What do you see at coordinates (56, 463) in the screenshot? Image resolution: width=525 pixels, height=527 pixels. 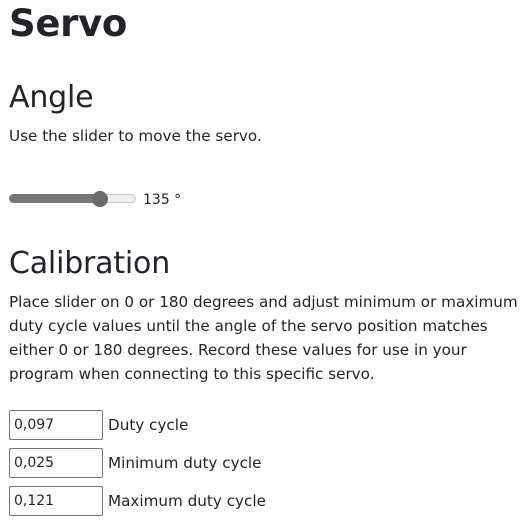 I see `min-duty-cycle-input` at bounding box center [56, 463].